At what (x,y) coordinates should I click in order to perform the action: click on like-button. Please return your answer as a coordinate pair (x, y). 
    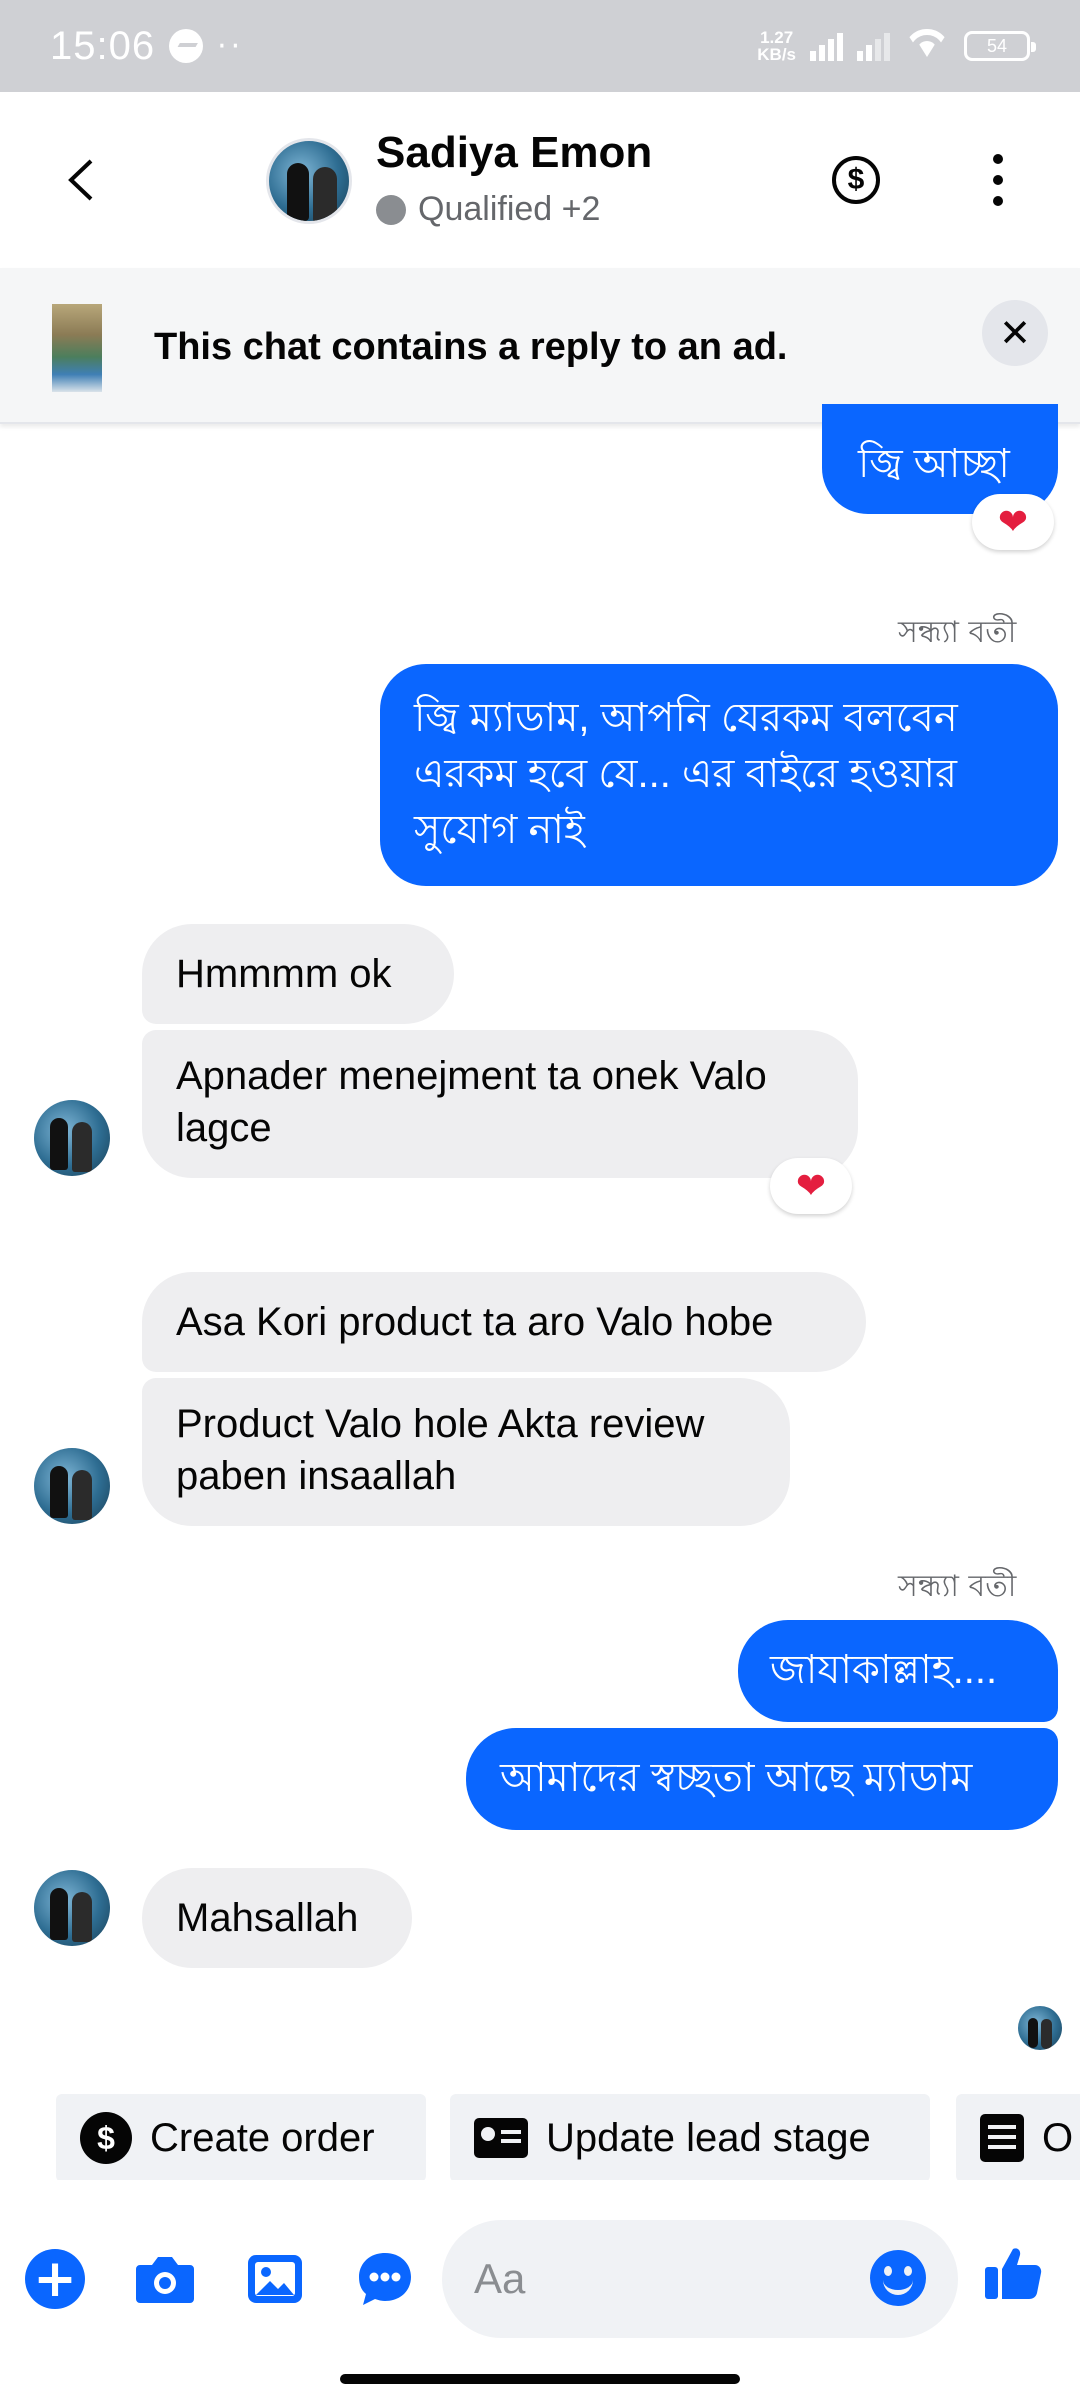
    Looking at the image, I should click on (1013, 2273).